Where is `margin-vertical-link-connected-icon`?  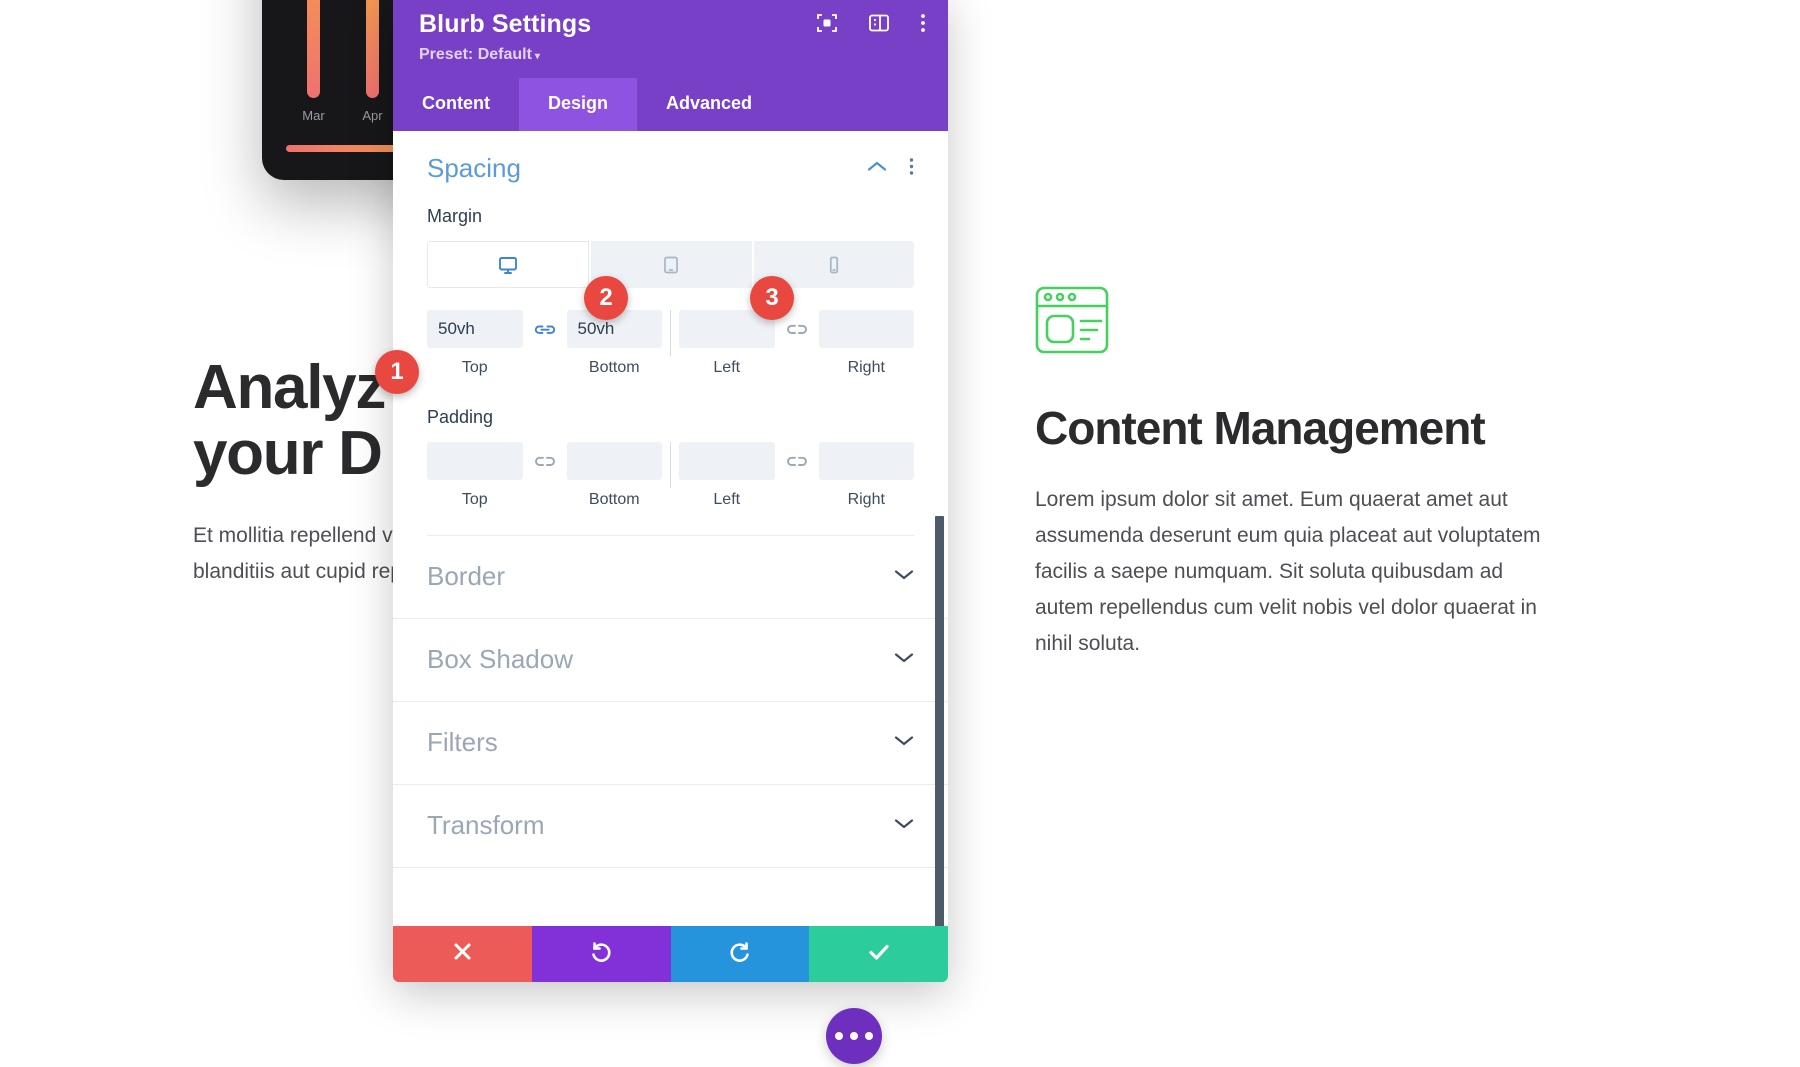
margin-vertical-link-connected-icon is located at coordinates (545, 343).